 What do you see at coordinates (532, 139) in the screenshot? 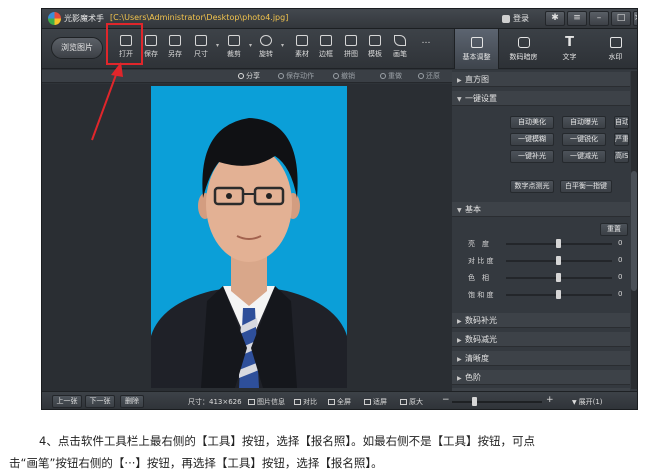
I see `one-click-blur-button: 一键模糊` at bounding box center [532, 139].